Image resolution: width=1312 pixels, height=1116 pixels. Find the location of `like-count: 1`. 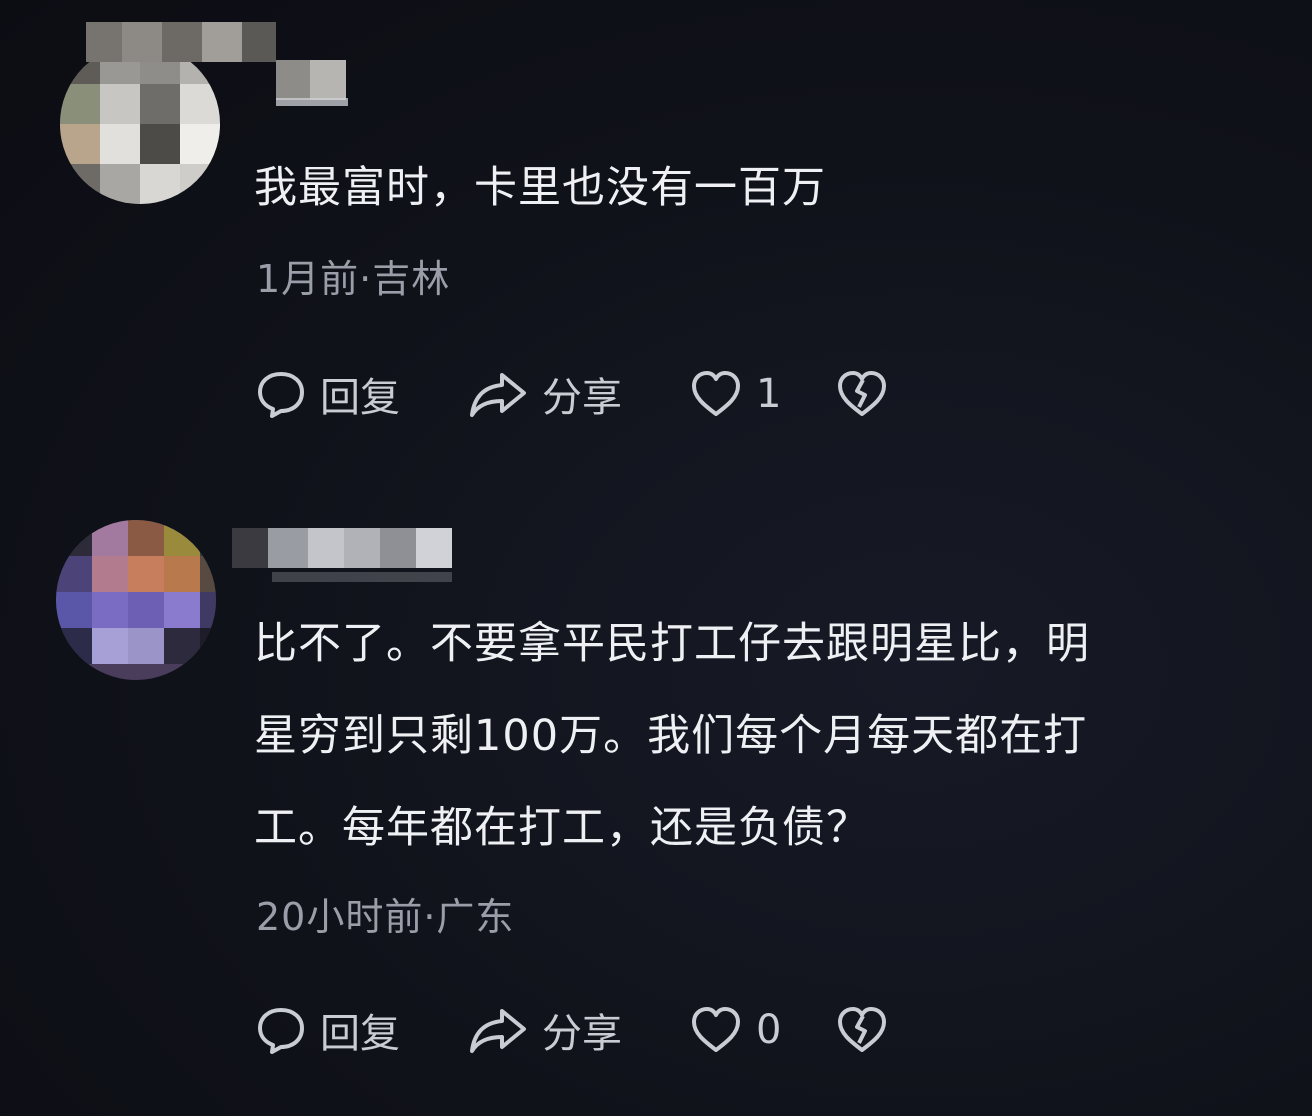

like-count: 1 is located at coordinates (769, 394).